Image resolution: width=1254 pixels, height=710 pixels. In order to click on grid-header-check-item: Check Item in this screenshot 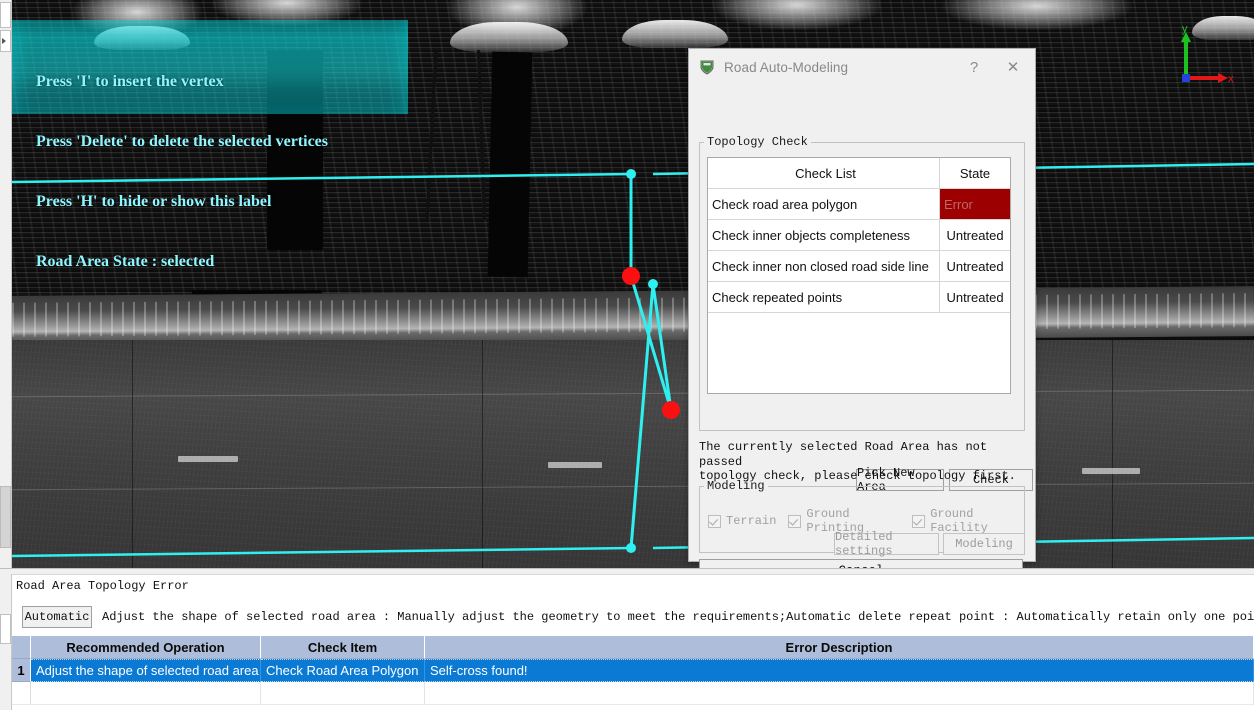, I will do `click(343, 647)`.